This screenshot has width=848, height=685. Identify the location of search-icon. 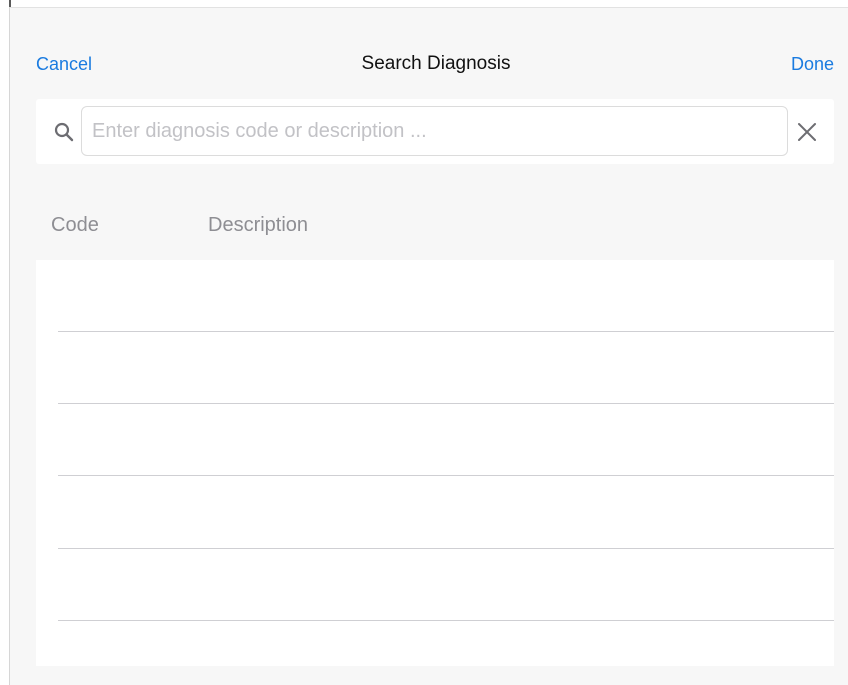
(64, 132).